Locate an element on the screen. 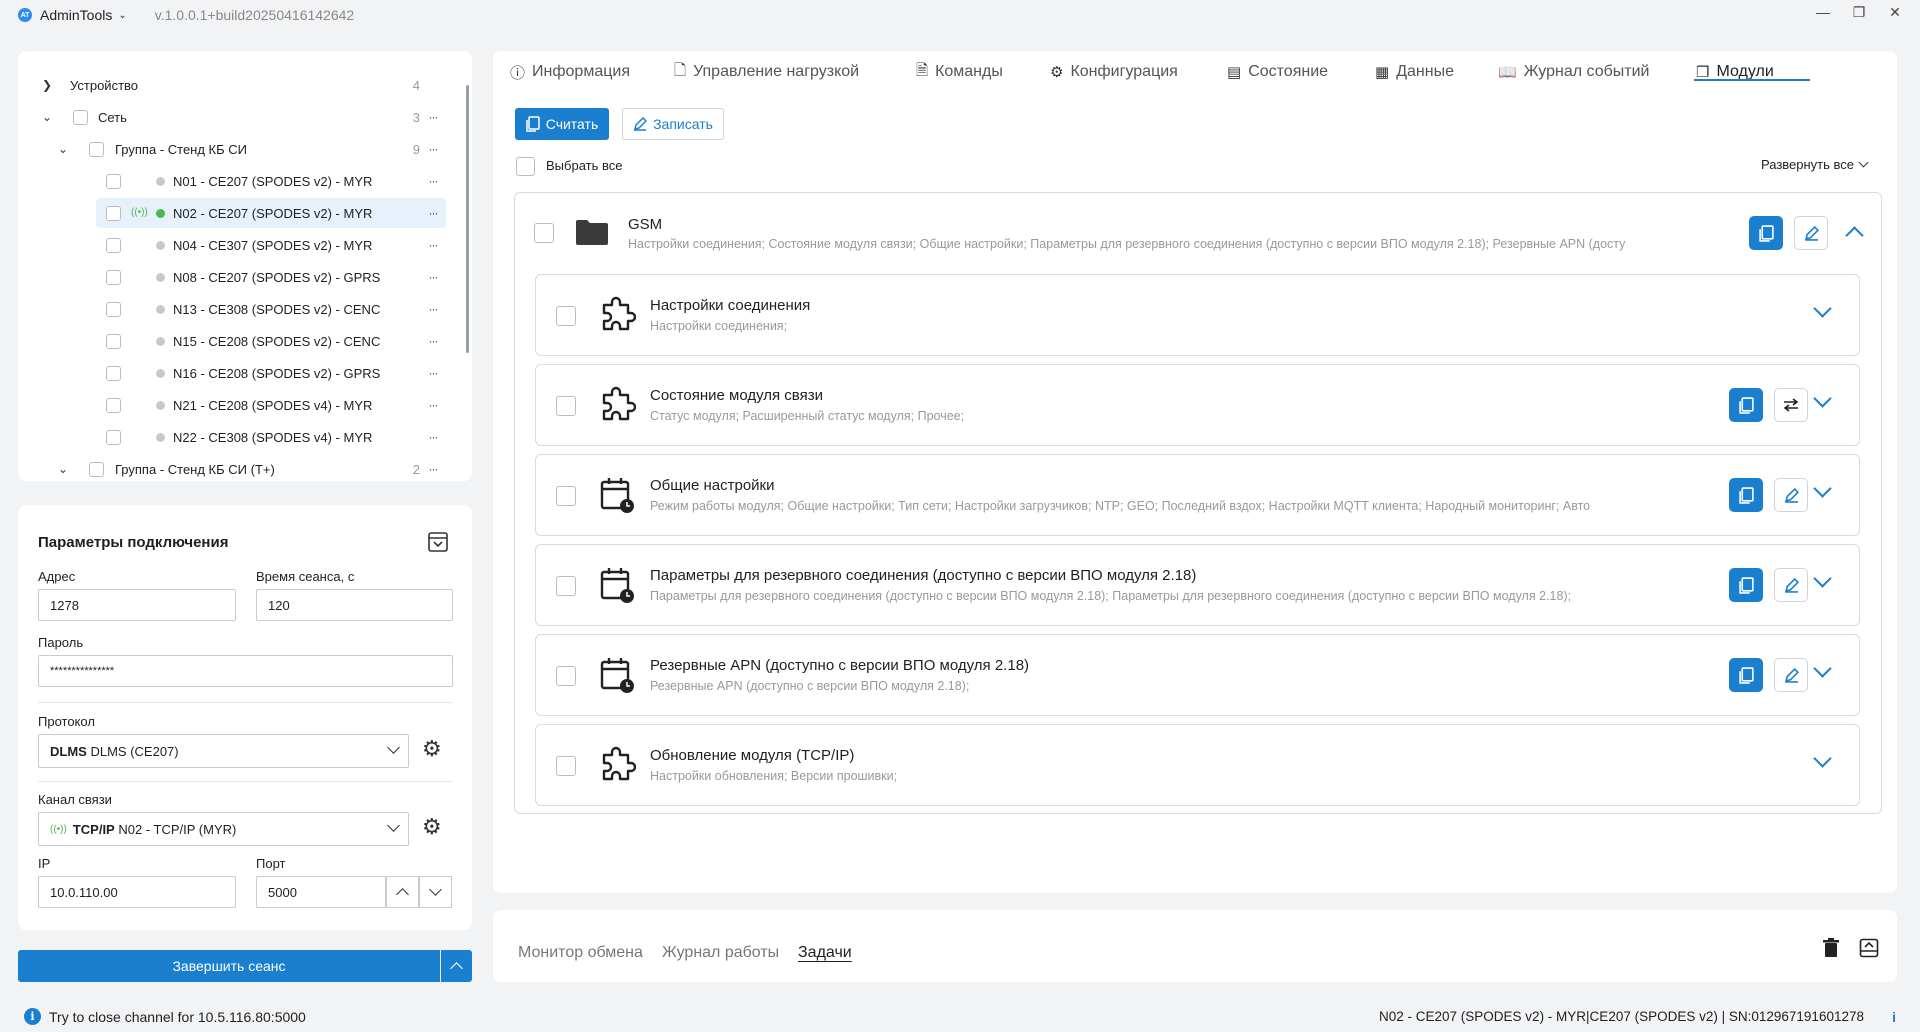 This screenshot has width=1920, height=1032. info-button-icon: i is located at coordinates (1894, 1017).